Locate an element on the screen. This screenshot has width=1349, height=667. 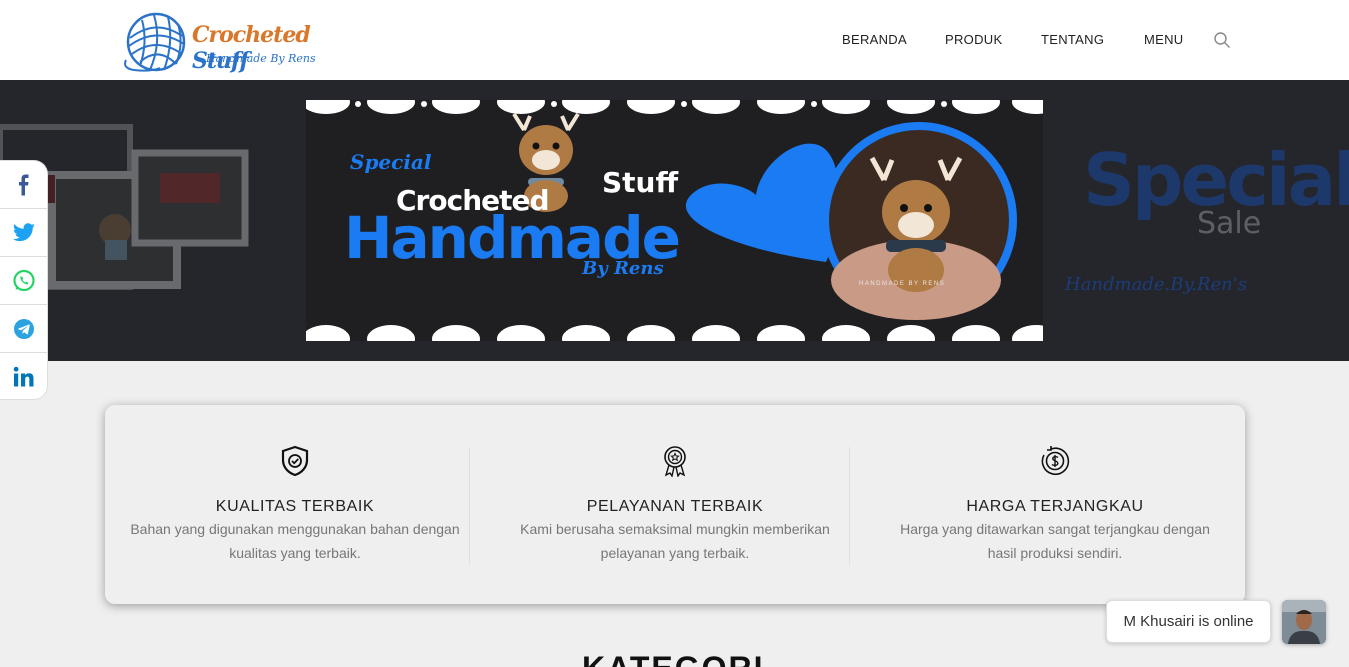
banner-special-text: Special is located at coordinates (391, 162).